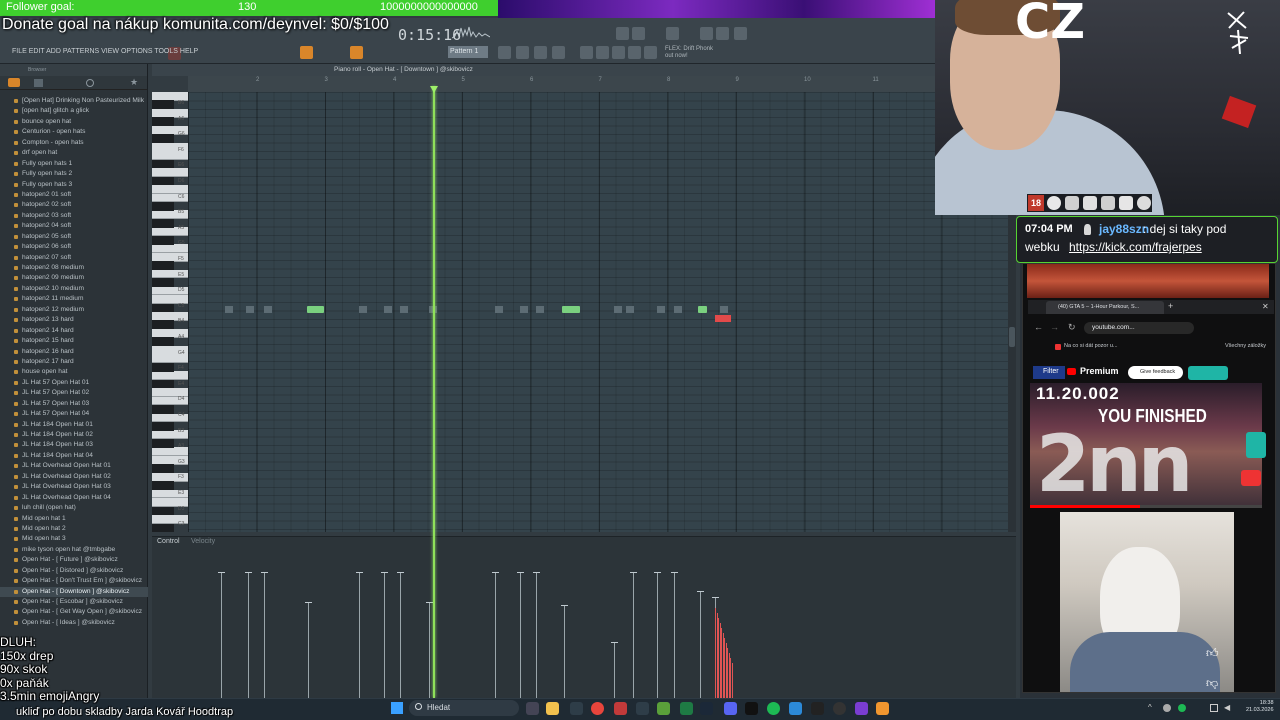 This screenshot has width=1280, height=720. What do you see at coordinates (110, 51) in the screenshot?
I see `menu-view: VIEW` at bounding box center [110, 51].